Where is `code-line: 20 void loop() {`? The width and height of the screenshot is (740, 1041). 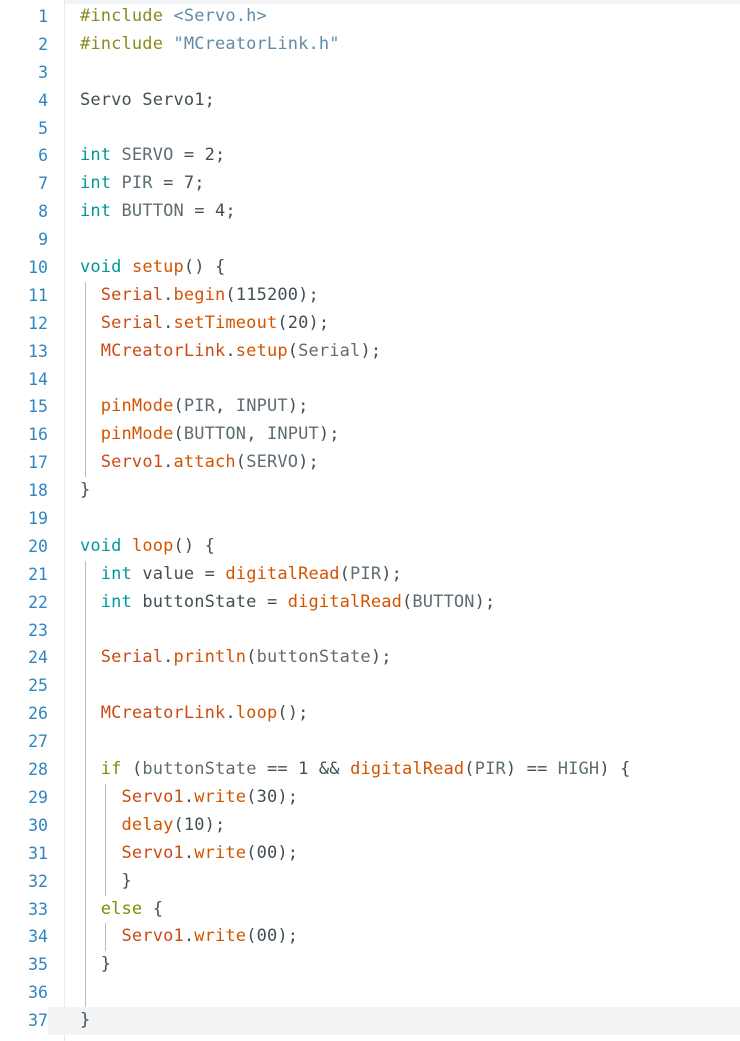
code-line: 20 void loop() { is located at coordinates (370, 547).